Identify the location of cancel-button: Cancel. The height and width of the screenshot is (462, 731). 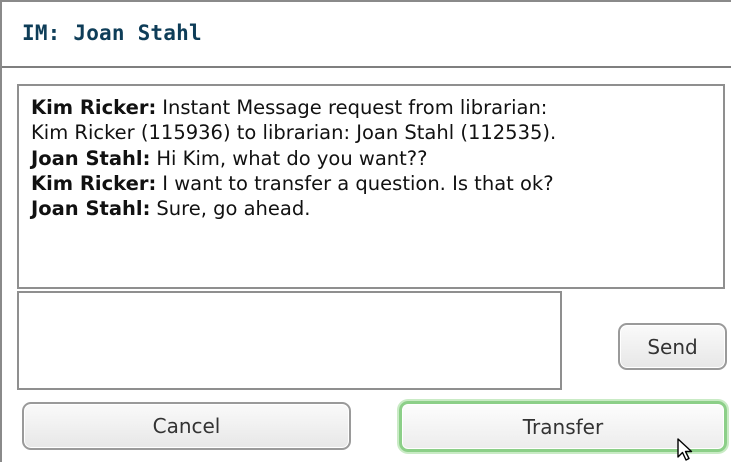
(186, 426).